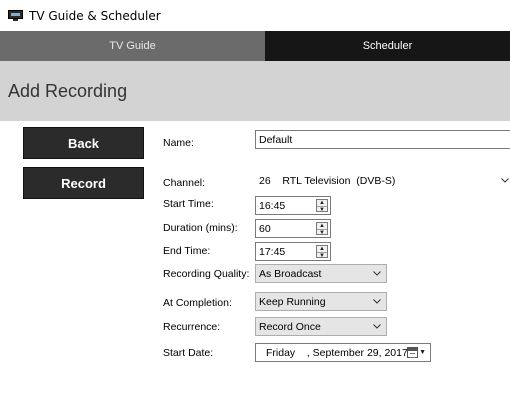  I want to click on duration-label: Duration (mins):, so click(200, 228).